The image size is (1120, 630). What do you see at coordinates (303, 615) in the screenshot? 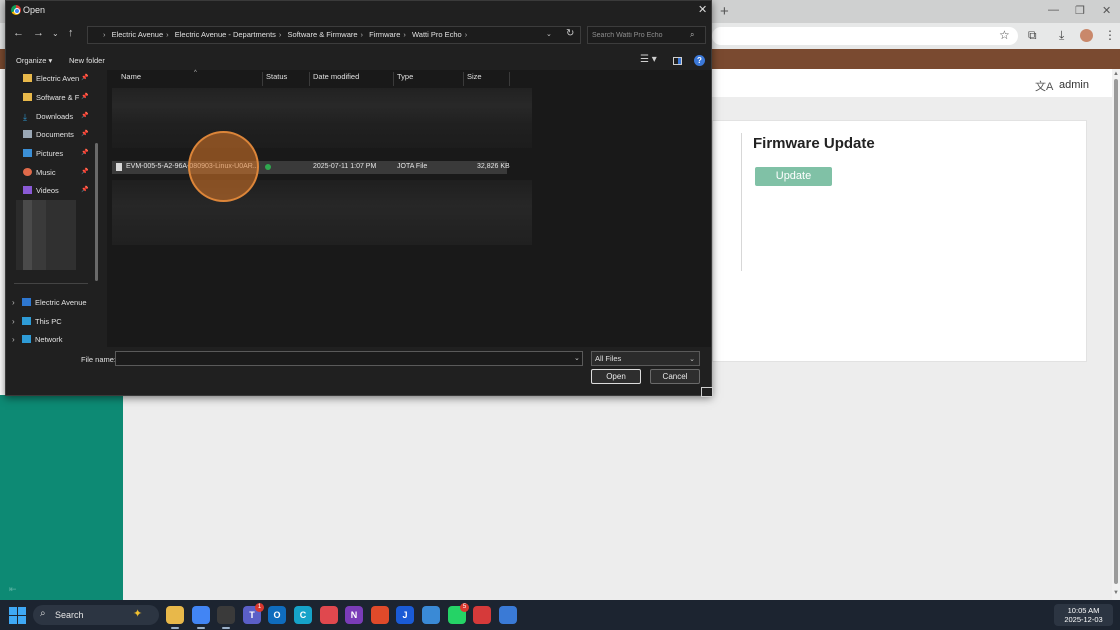
I see `canva-icon: C` at bounding box center [303, 615].